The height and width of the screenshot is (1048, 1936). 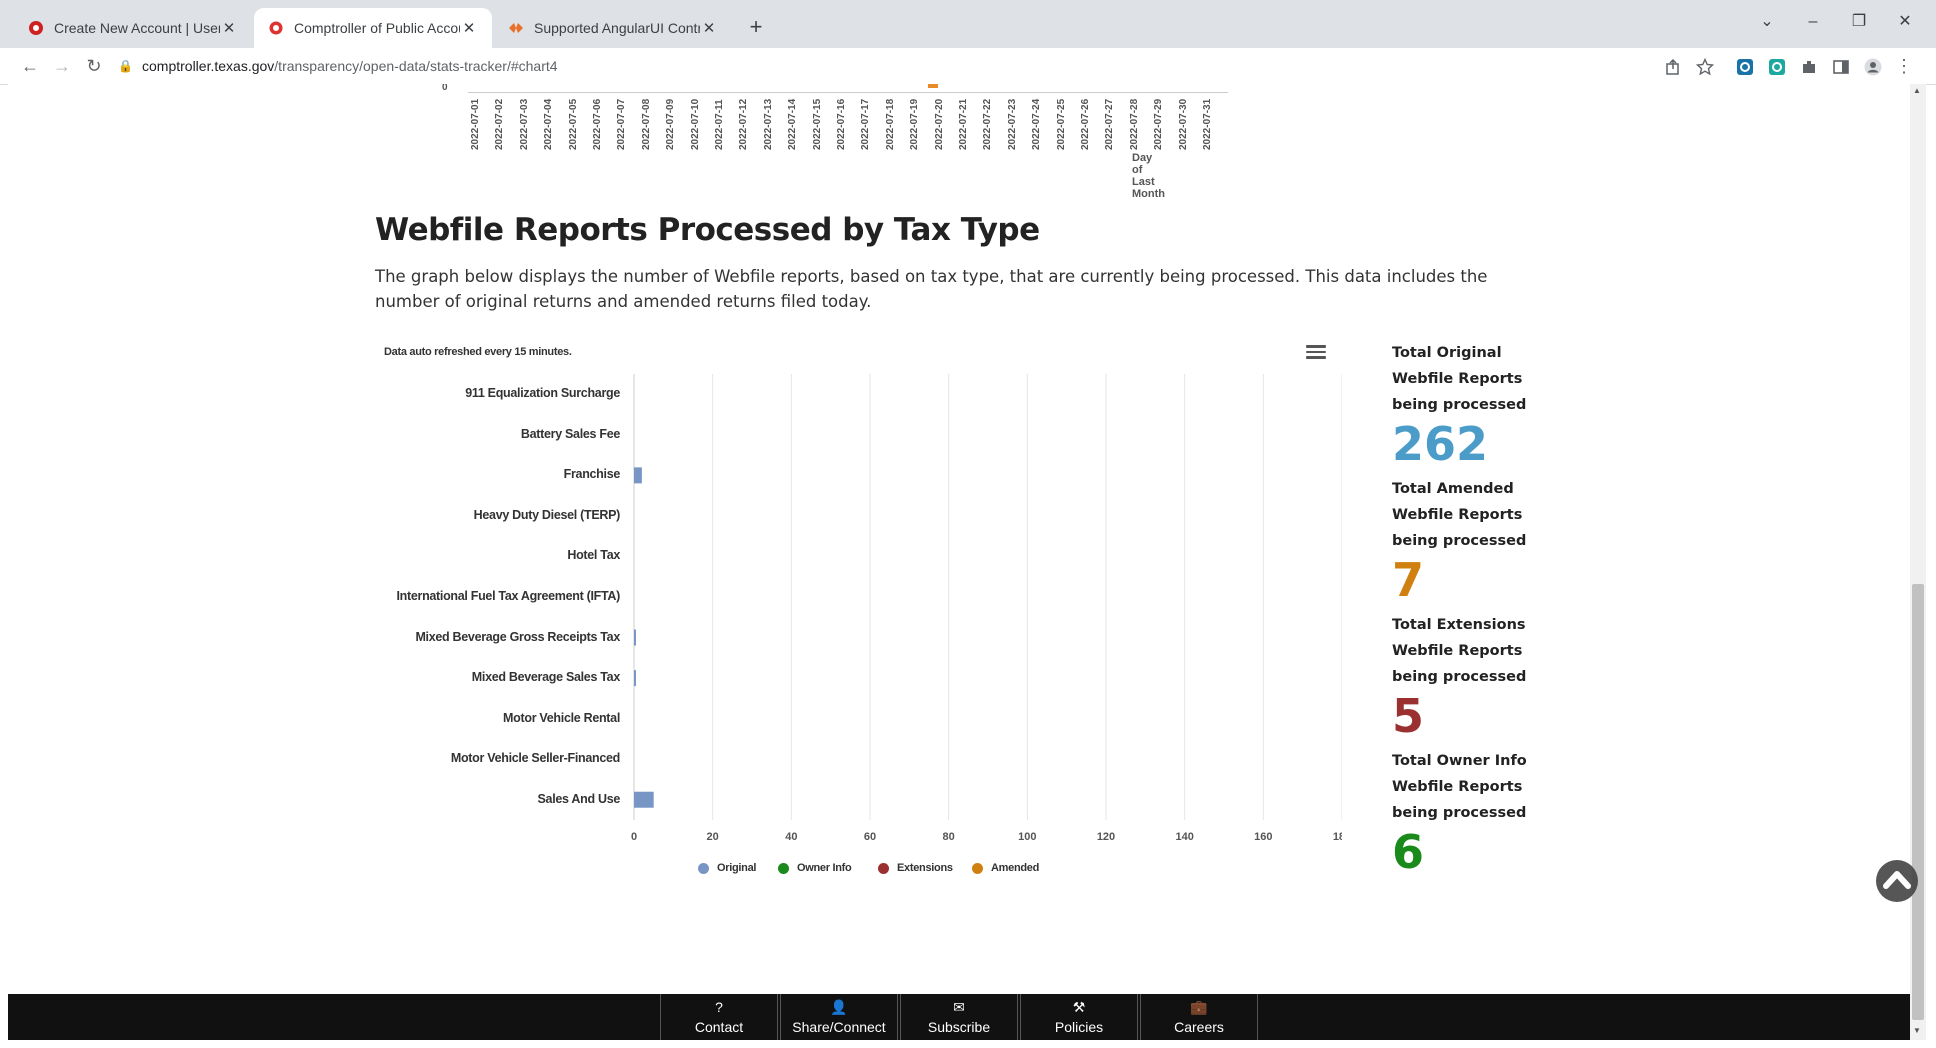 What do you see at coordinates (1917, 90) in the screenshot?
I see `scroll-up-arrow-icon: ▲` at bounding box center [1917, 90].